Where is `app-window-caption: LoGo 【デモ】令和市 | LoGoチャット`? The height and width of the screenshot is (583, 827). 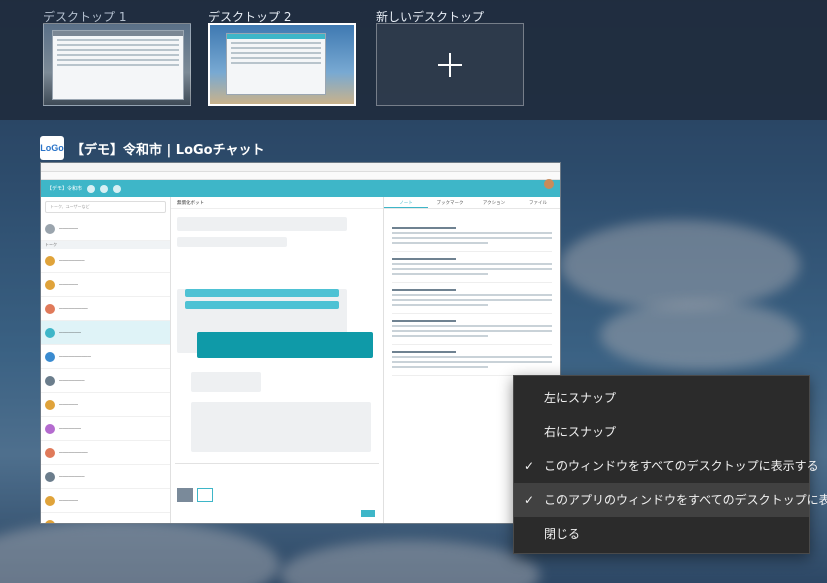
app-window-caption: LoGo 【デモ】令和市 | LoGoチャット is located at coordinates (152, 148).